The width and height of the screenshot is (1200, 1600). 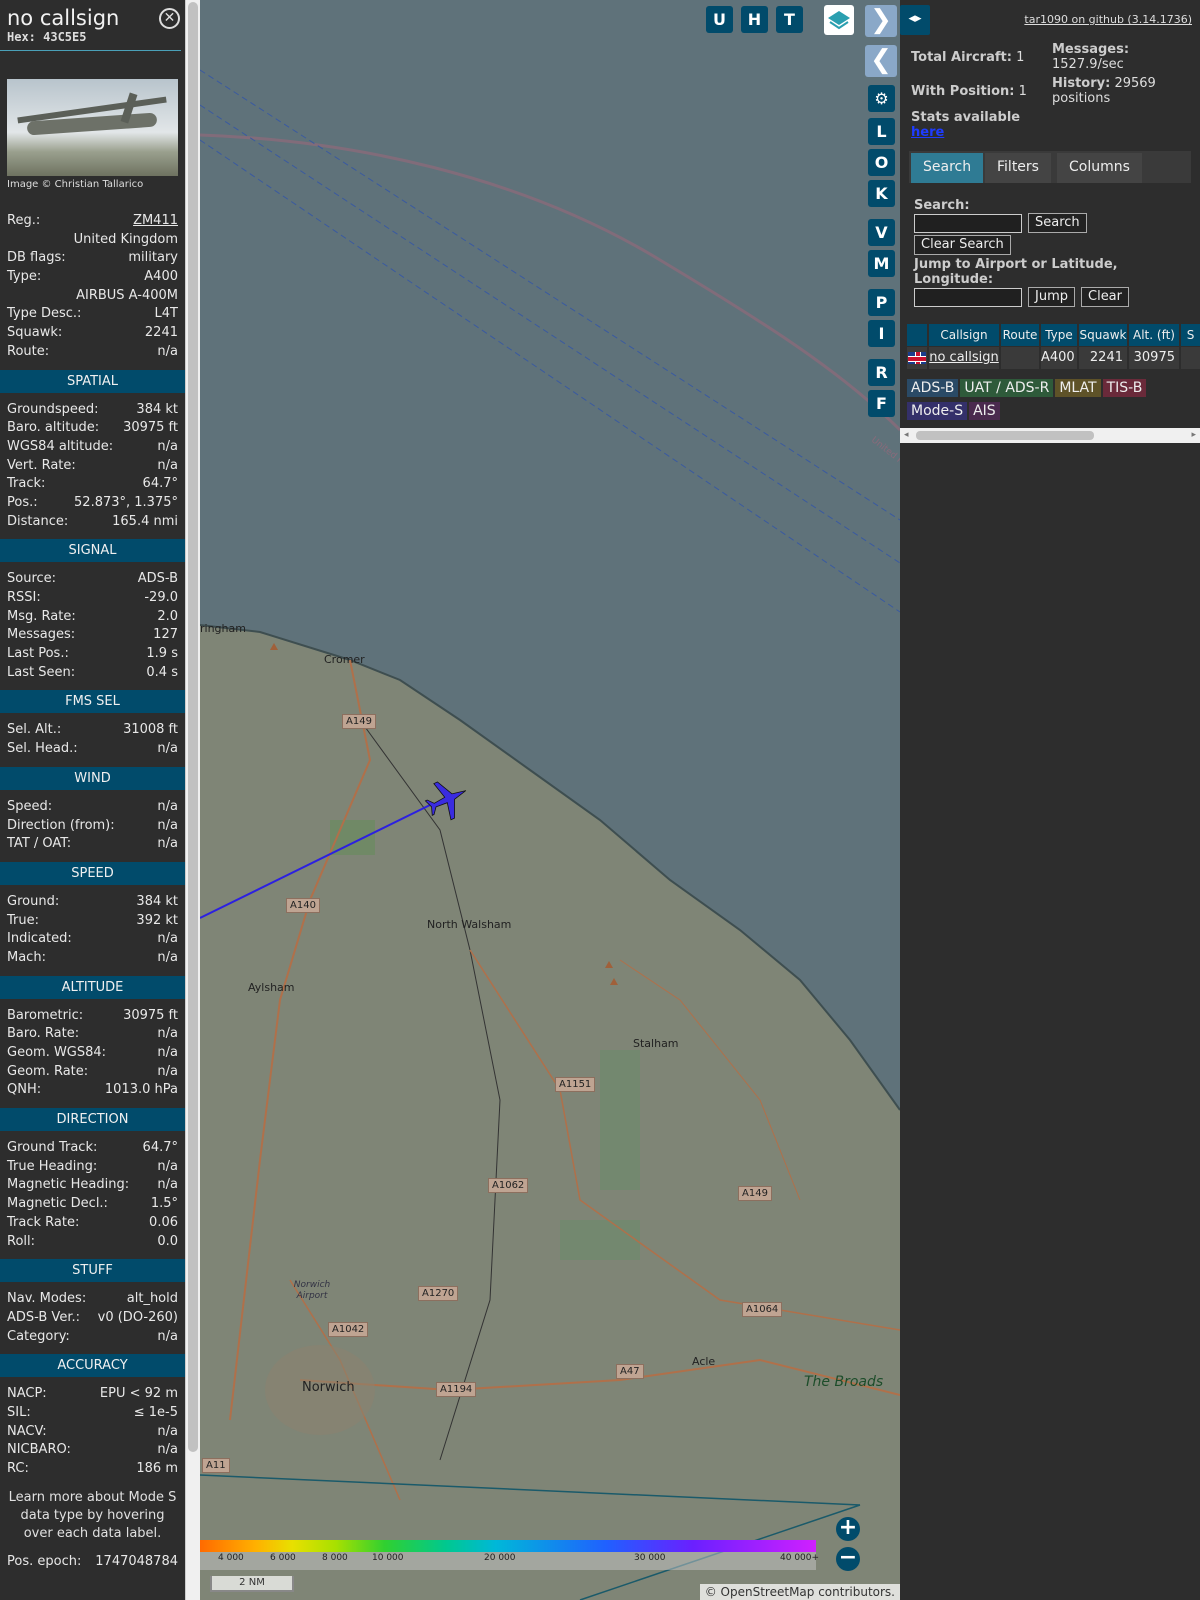 What do you see at coordinates (1051, 297) in the screenshot?
I see `jump-button: Jump` at bounding box center [1051, 297].